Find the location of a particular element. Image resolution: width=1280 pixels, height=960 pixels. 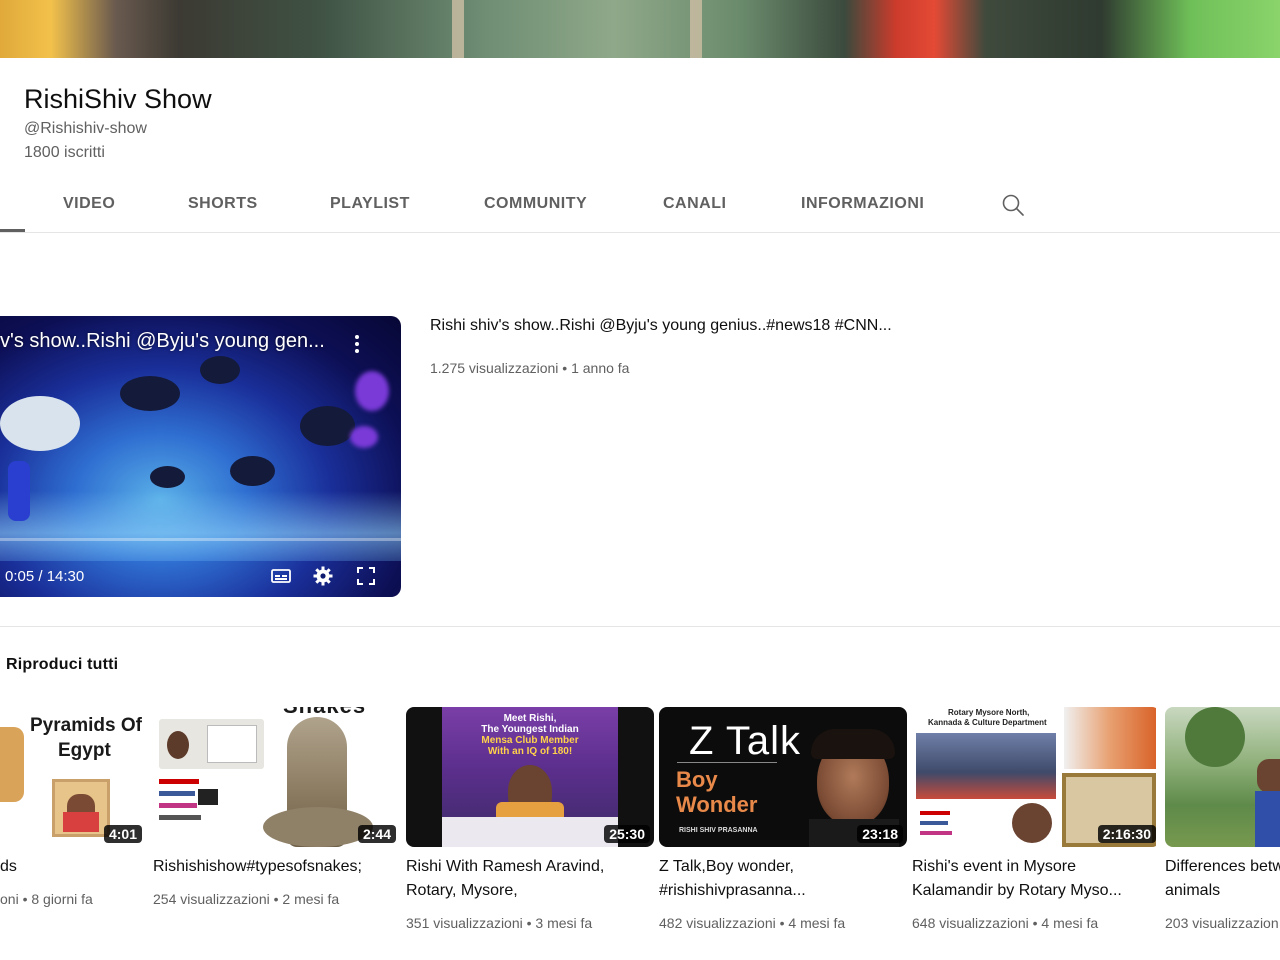

video-title: Rotary, Mysore, is located at coordinates (530, 891).